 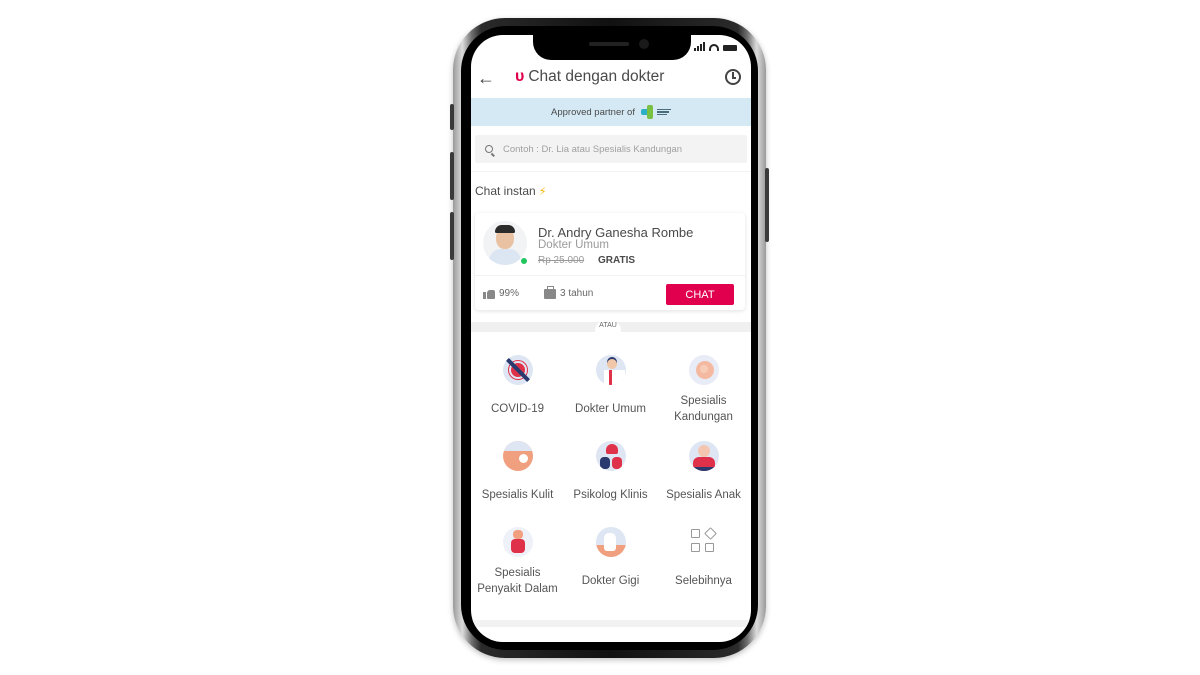 What do you see at coordinates (703, 456) in the screenshot?
I see `pediatrics-icon` at bounding box center [703, 456].